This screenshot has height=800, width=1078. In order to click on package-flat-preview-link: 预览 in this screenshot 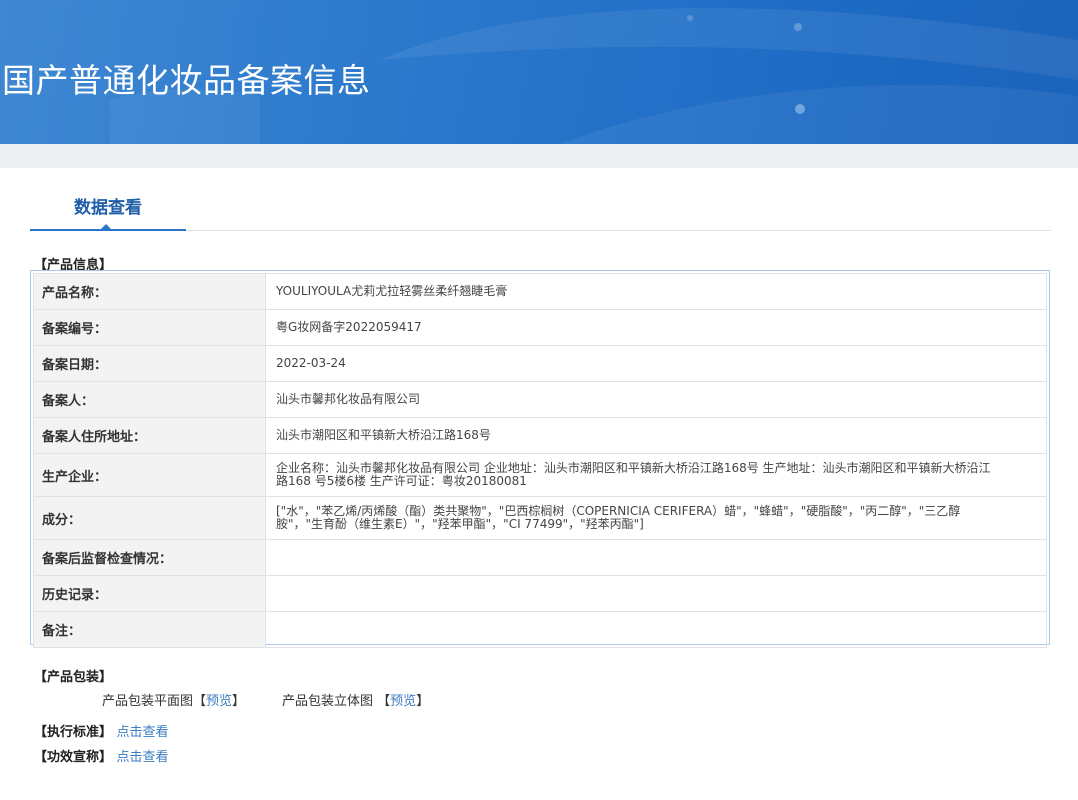, I will do `click(219, 701)`.